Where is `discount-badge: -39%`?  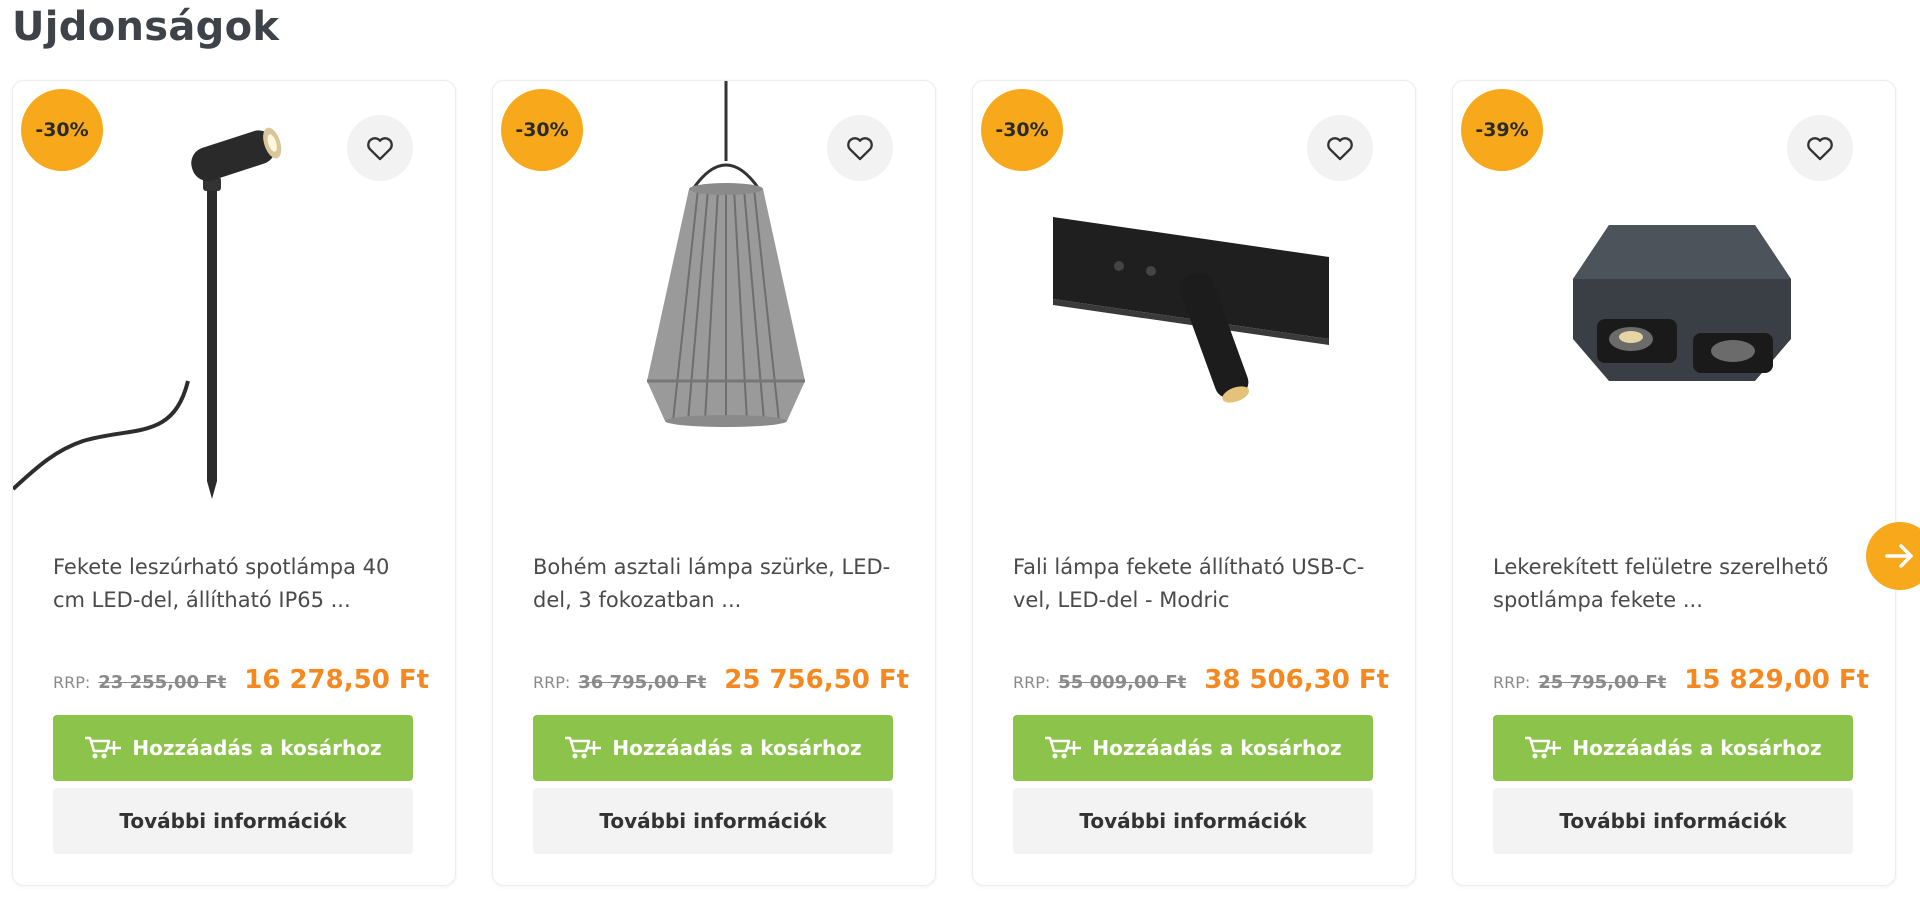 discount-badge: -39% is located at coordinates (1502, 130).